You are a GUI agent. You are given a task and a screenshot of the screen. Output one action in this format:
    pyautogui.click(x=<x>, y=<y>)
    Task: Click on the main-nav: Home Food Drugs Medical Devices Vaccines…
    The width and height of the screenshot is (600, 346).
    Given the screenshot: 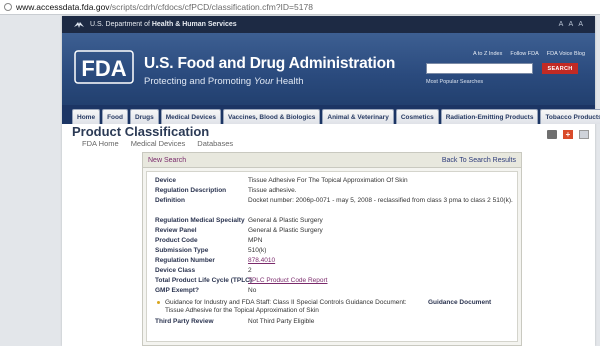 What is the action you would take?
    pyautogui.click(x=331, y=114)
    